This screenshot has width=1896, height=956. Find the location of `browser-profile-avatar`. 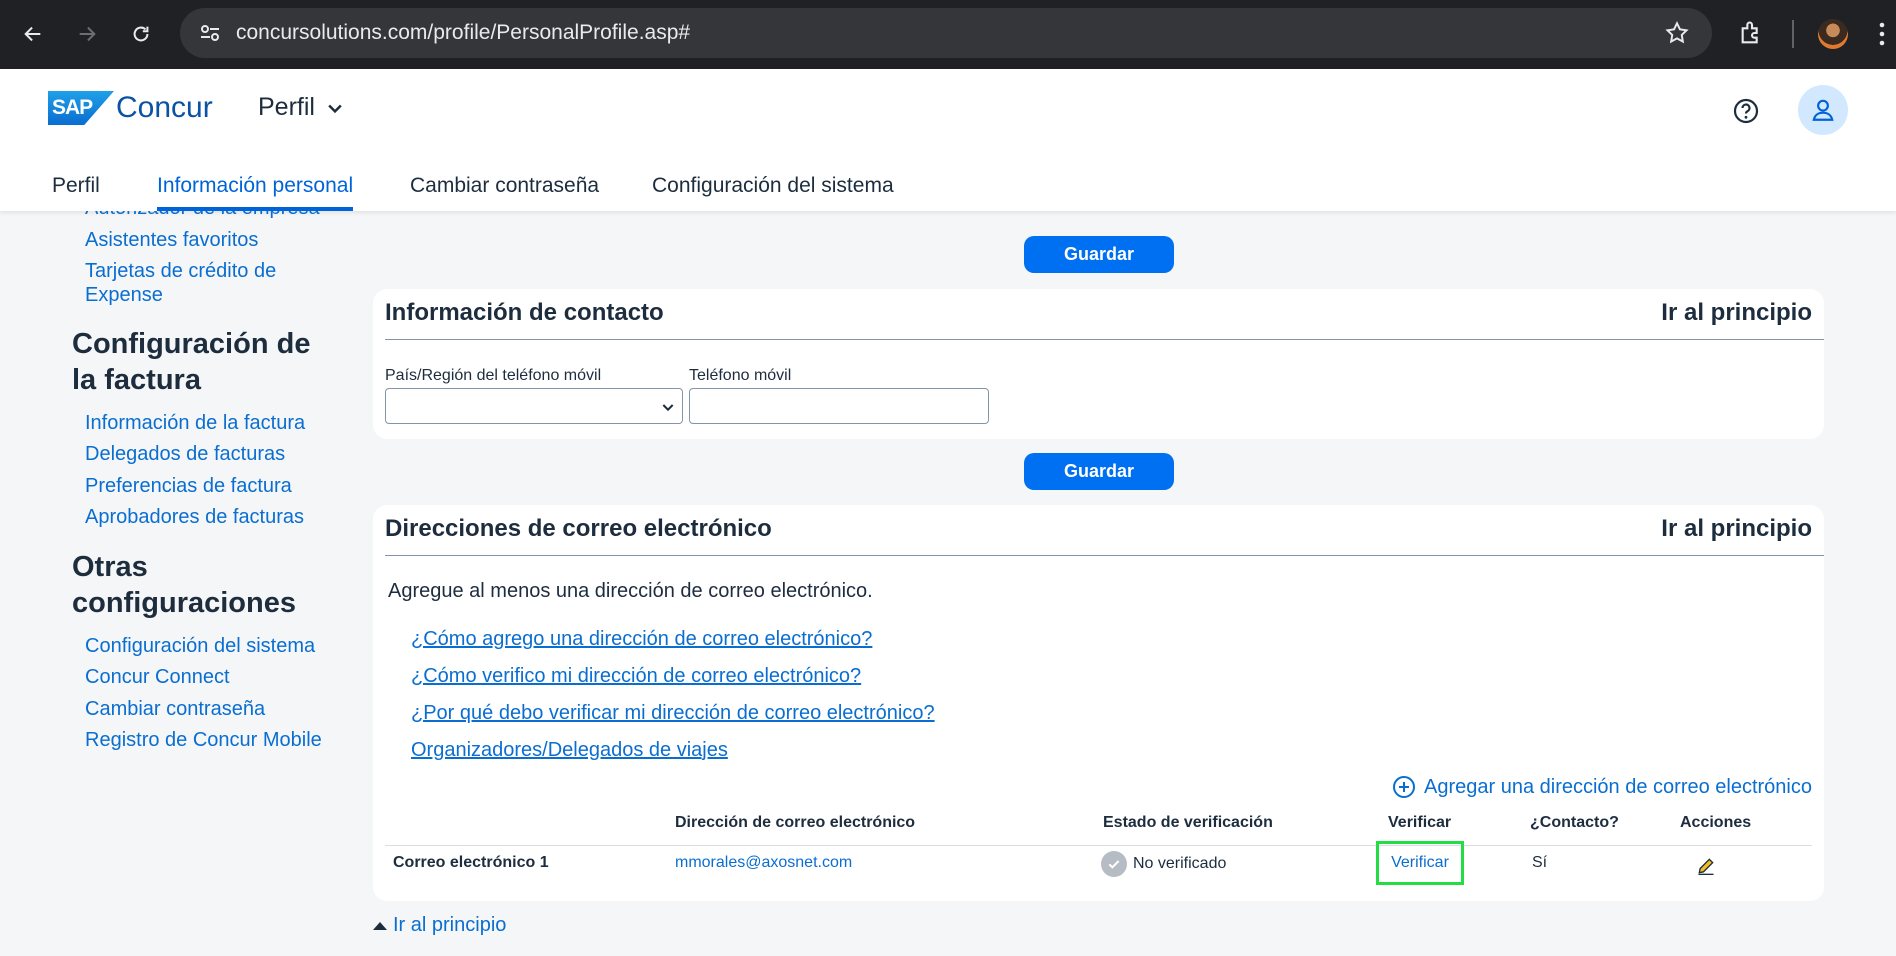

browser-profile-avatar is located at coordinates (1833, 34).